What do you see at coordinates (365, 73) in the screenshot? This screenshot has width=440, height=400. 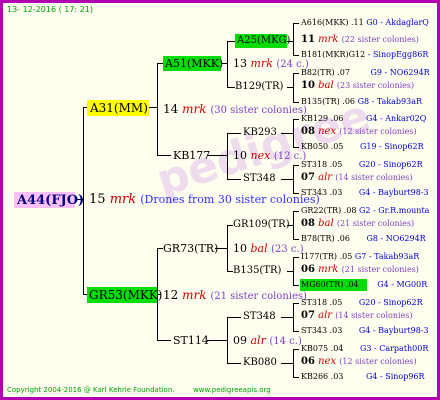 I see `g4-row: B82(TR) .07 G9 - NO6294R` at bounding box center [365, 73].